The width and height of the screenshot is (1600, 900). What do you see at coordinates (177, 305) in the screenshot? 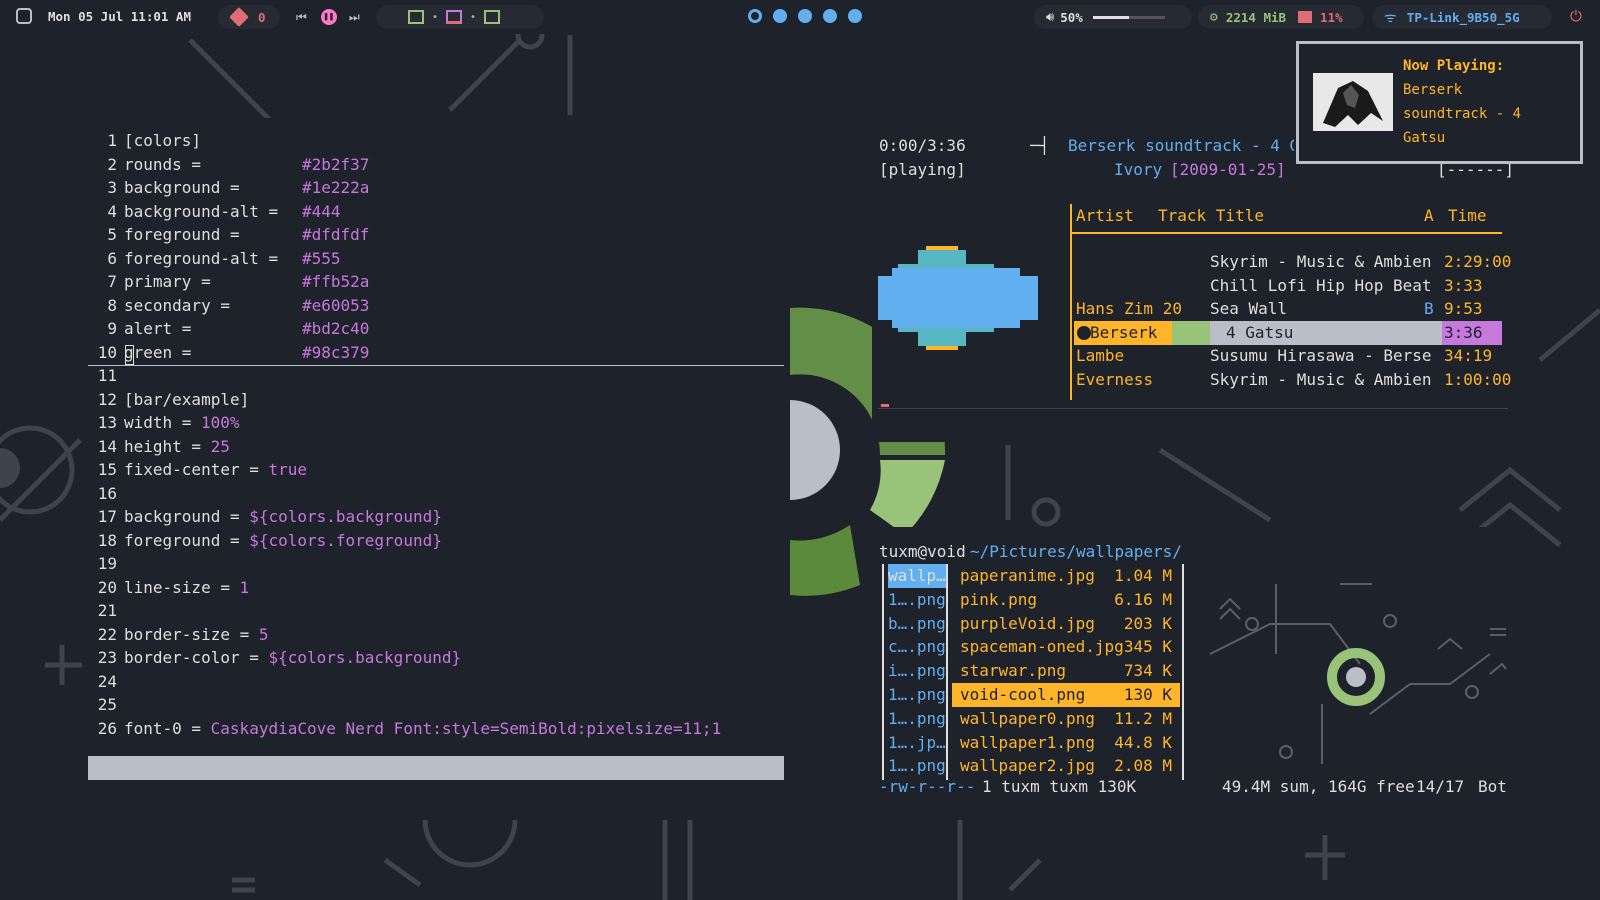
I see `config-key: secondary =` at bounding box center [177, 305].